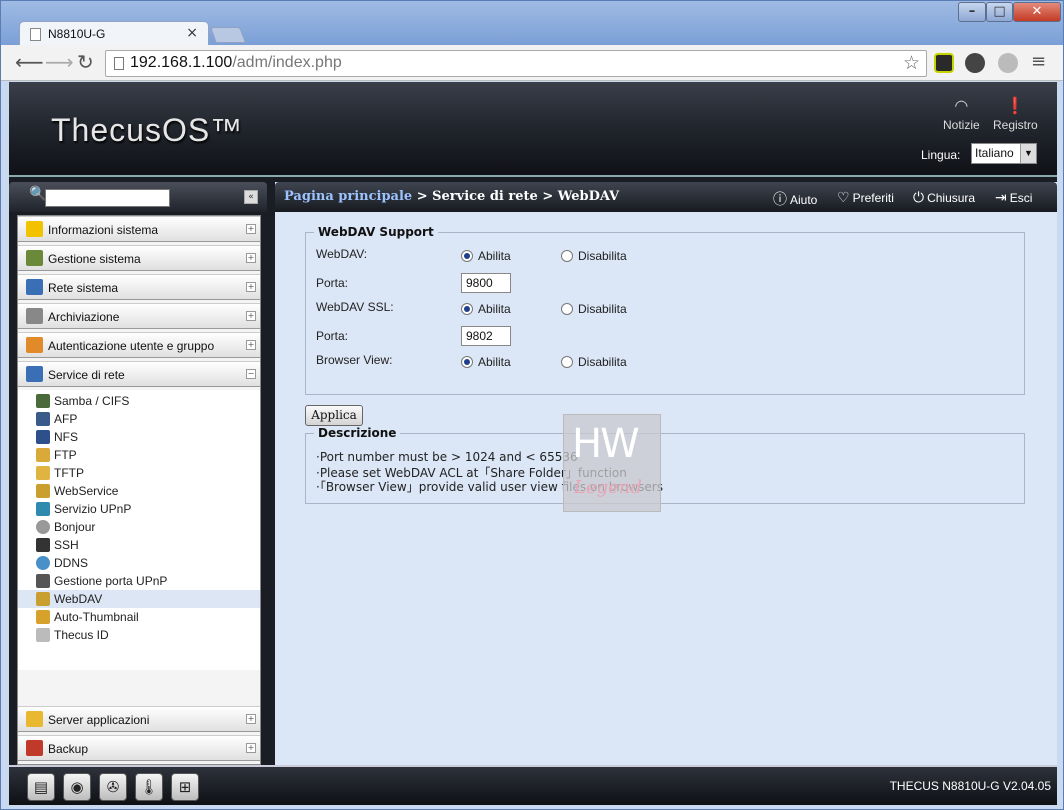 The height and width of the screenshot is (810, 1064). What do you see at coordinates (139, 599) in the screenshot?
I see `sub-item-webdav: WebDAV` at bounding box center [139, 599].